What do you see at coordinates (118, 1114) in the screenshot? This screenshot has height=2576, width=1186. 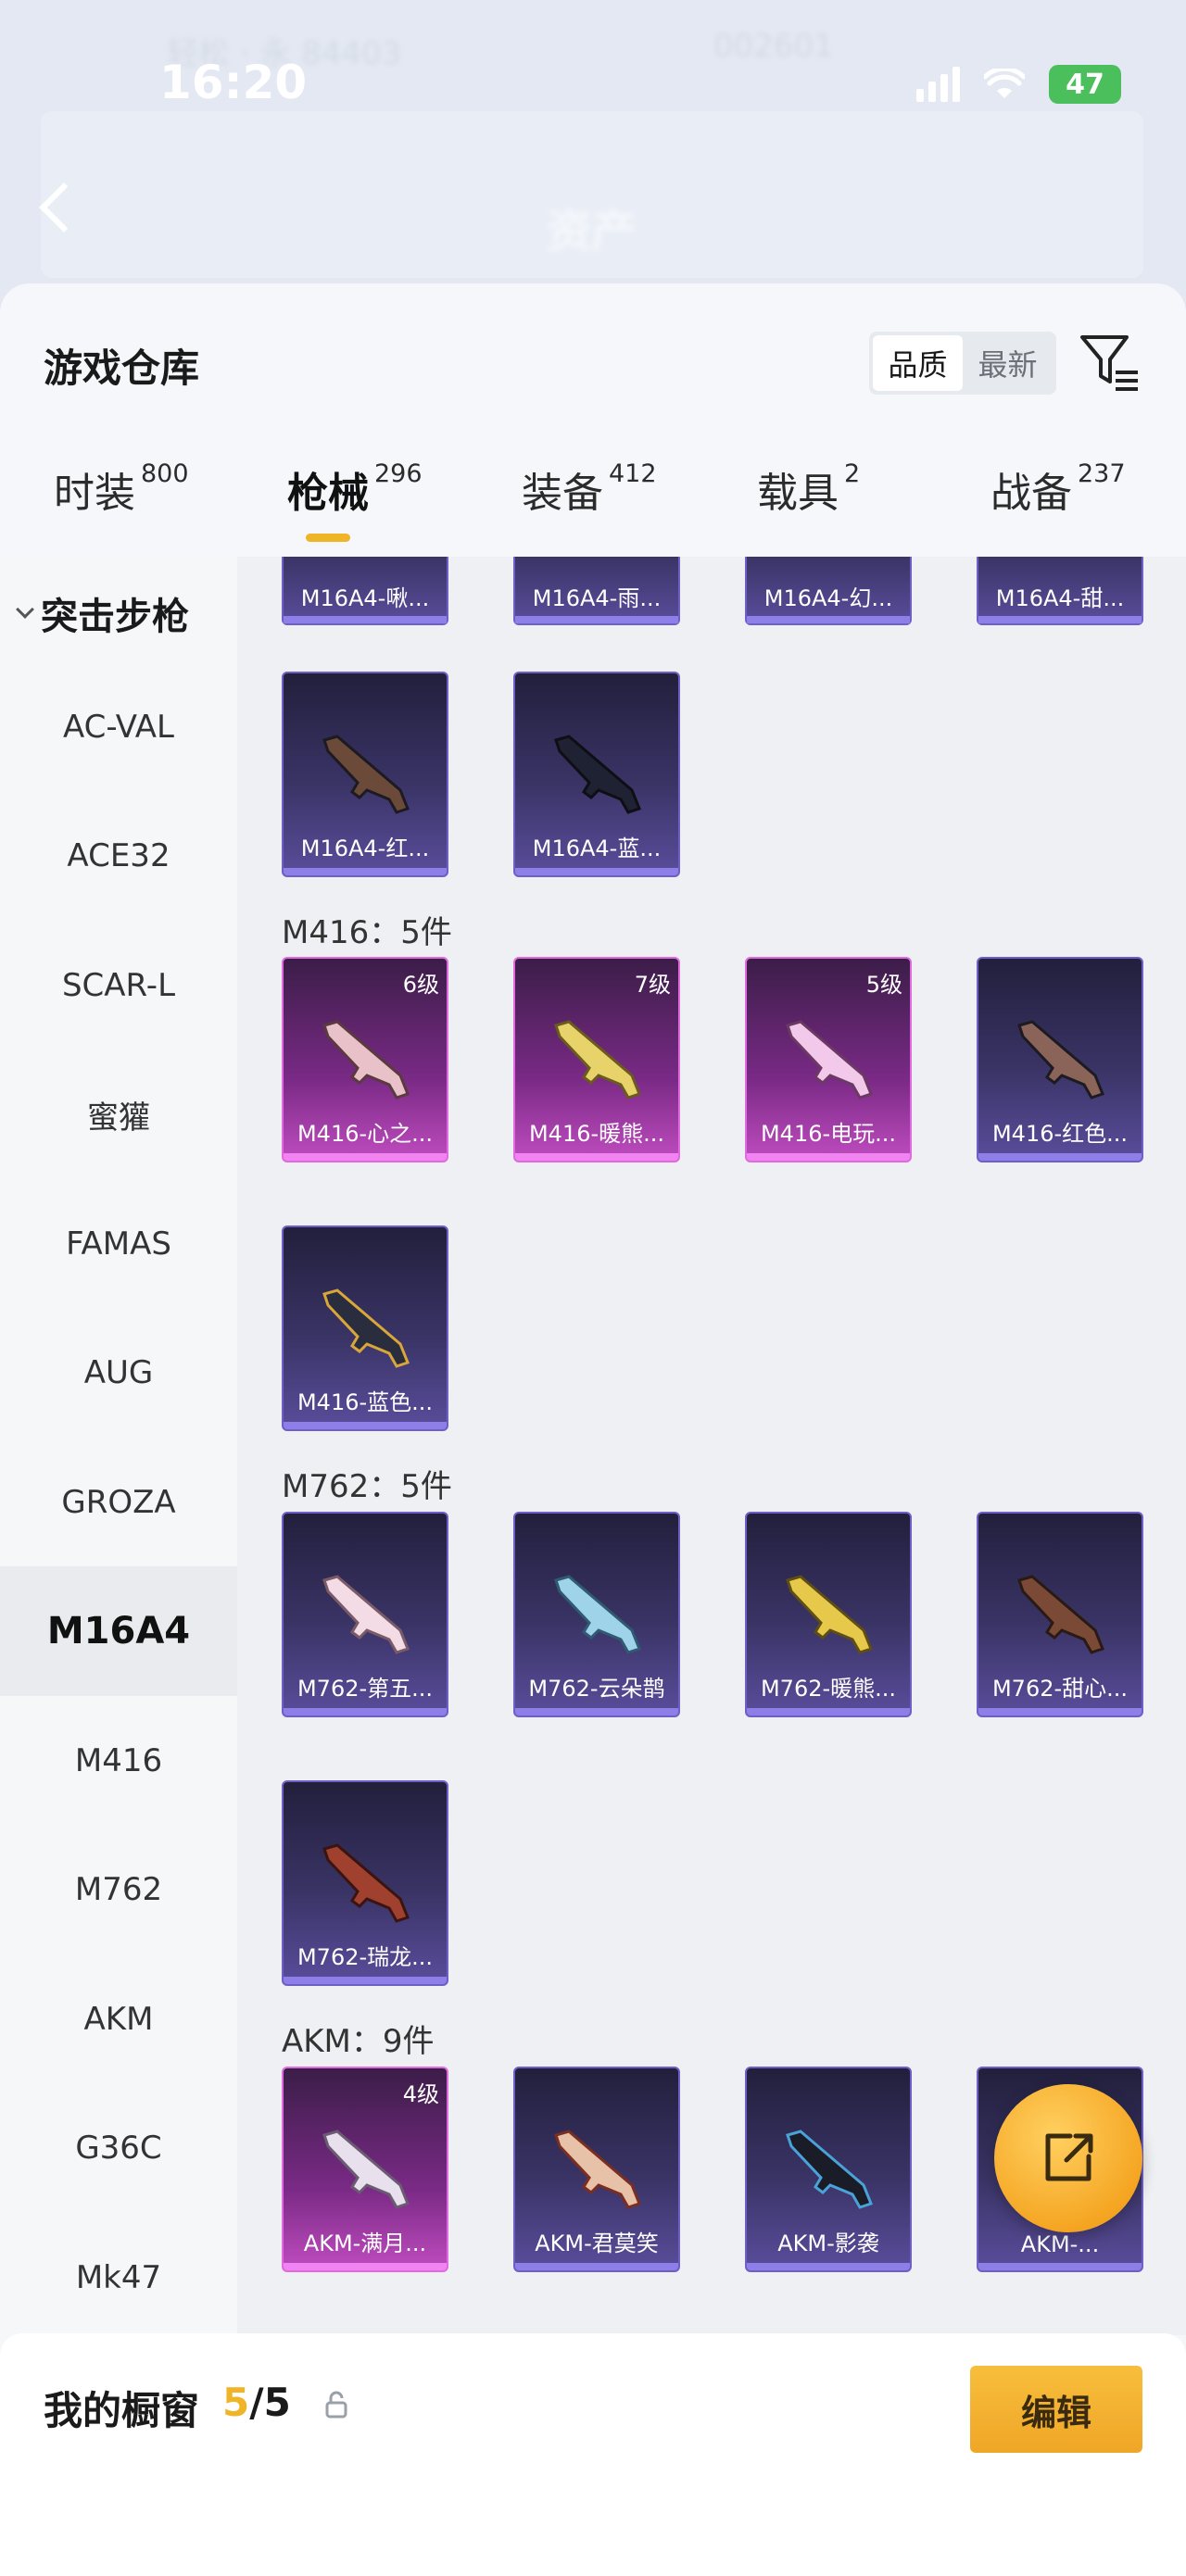 I see `sidebar-item-honey-badger: 蜜獾` at bounding box center [118, 1114].